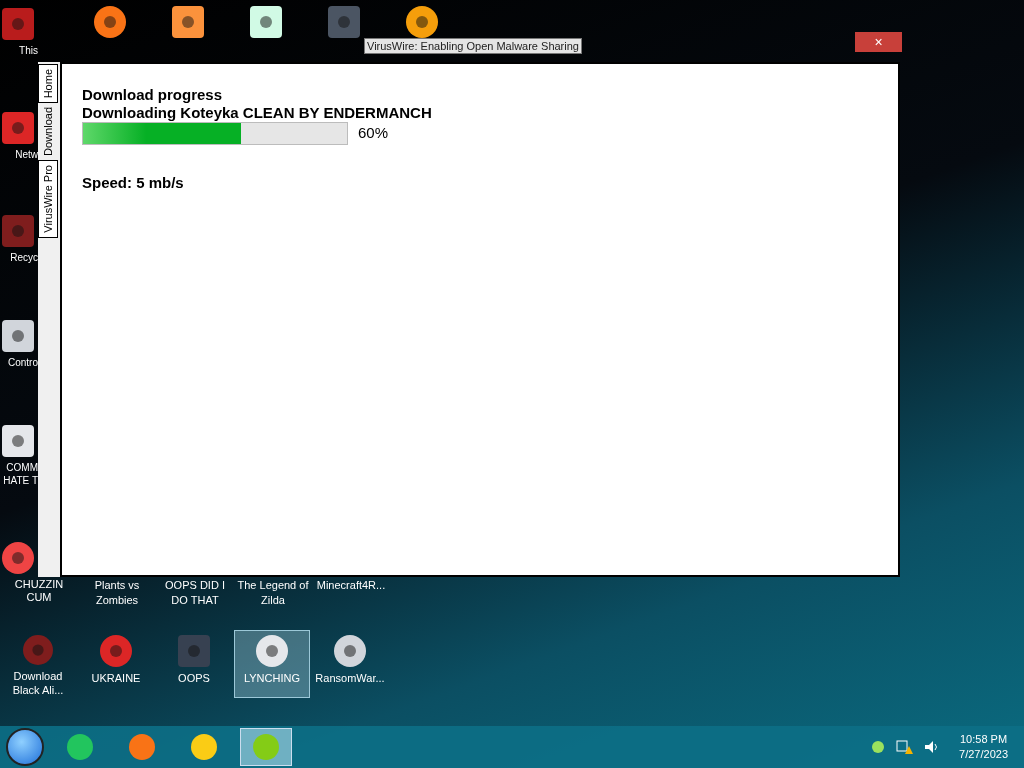  What do you see at coordinates (23, 257) in the screenshot?
I see `icon-label: Recyc` at bounding box center [23, 257].